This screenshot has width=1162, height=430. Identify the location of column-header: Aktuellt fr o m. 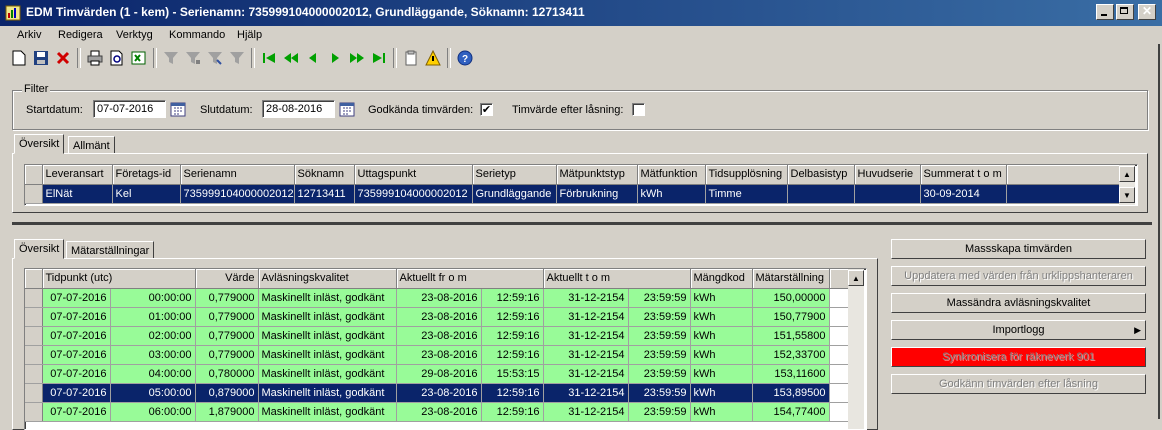
(470, 279).